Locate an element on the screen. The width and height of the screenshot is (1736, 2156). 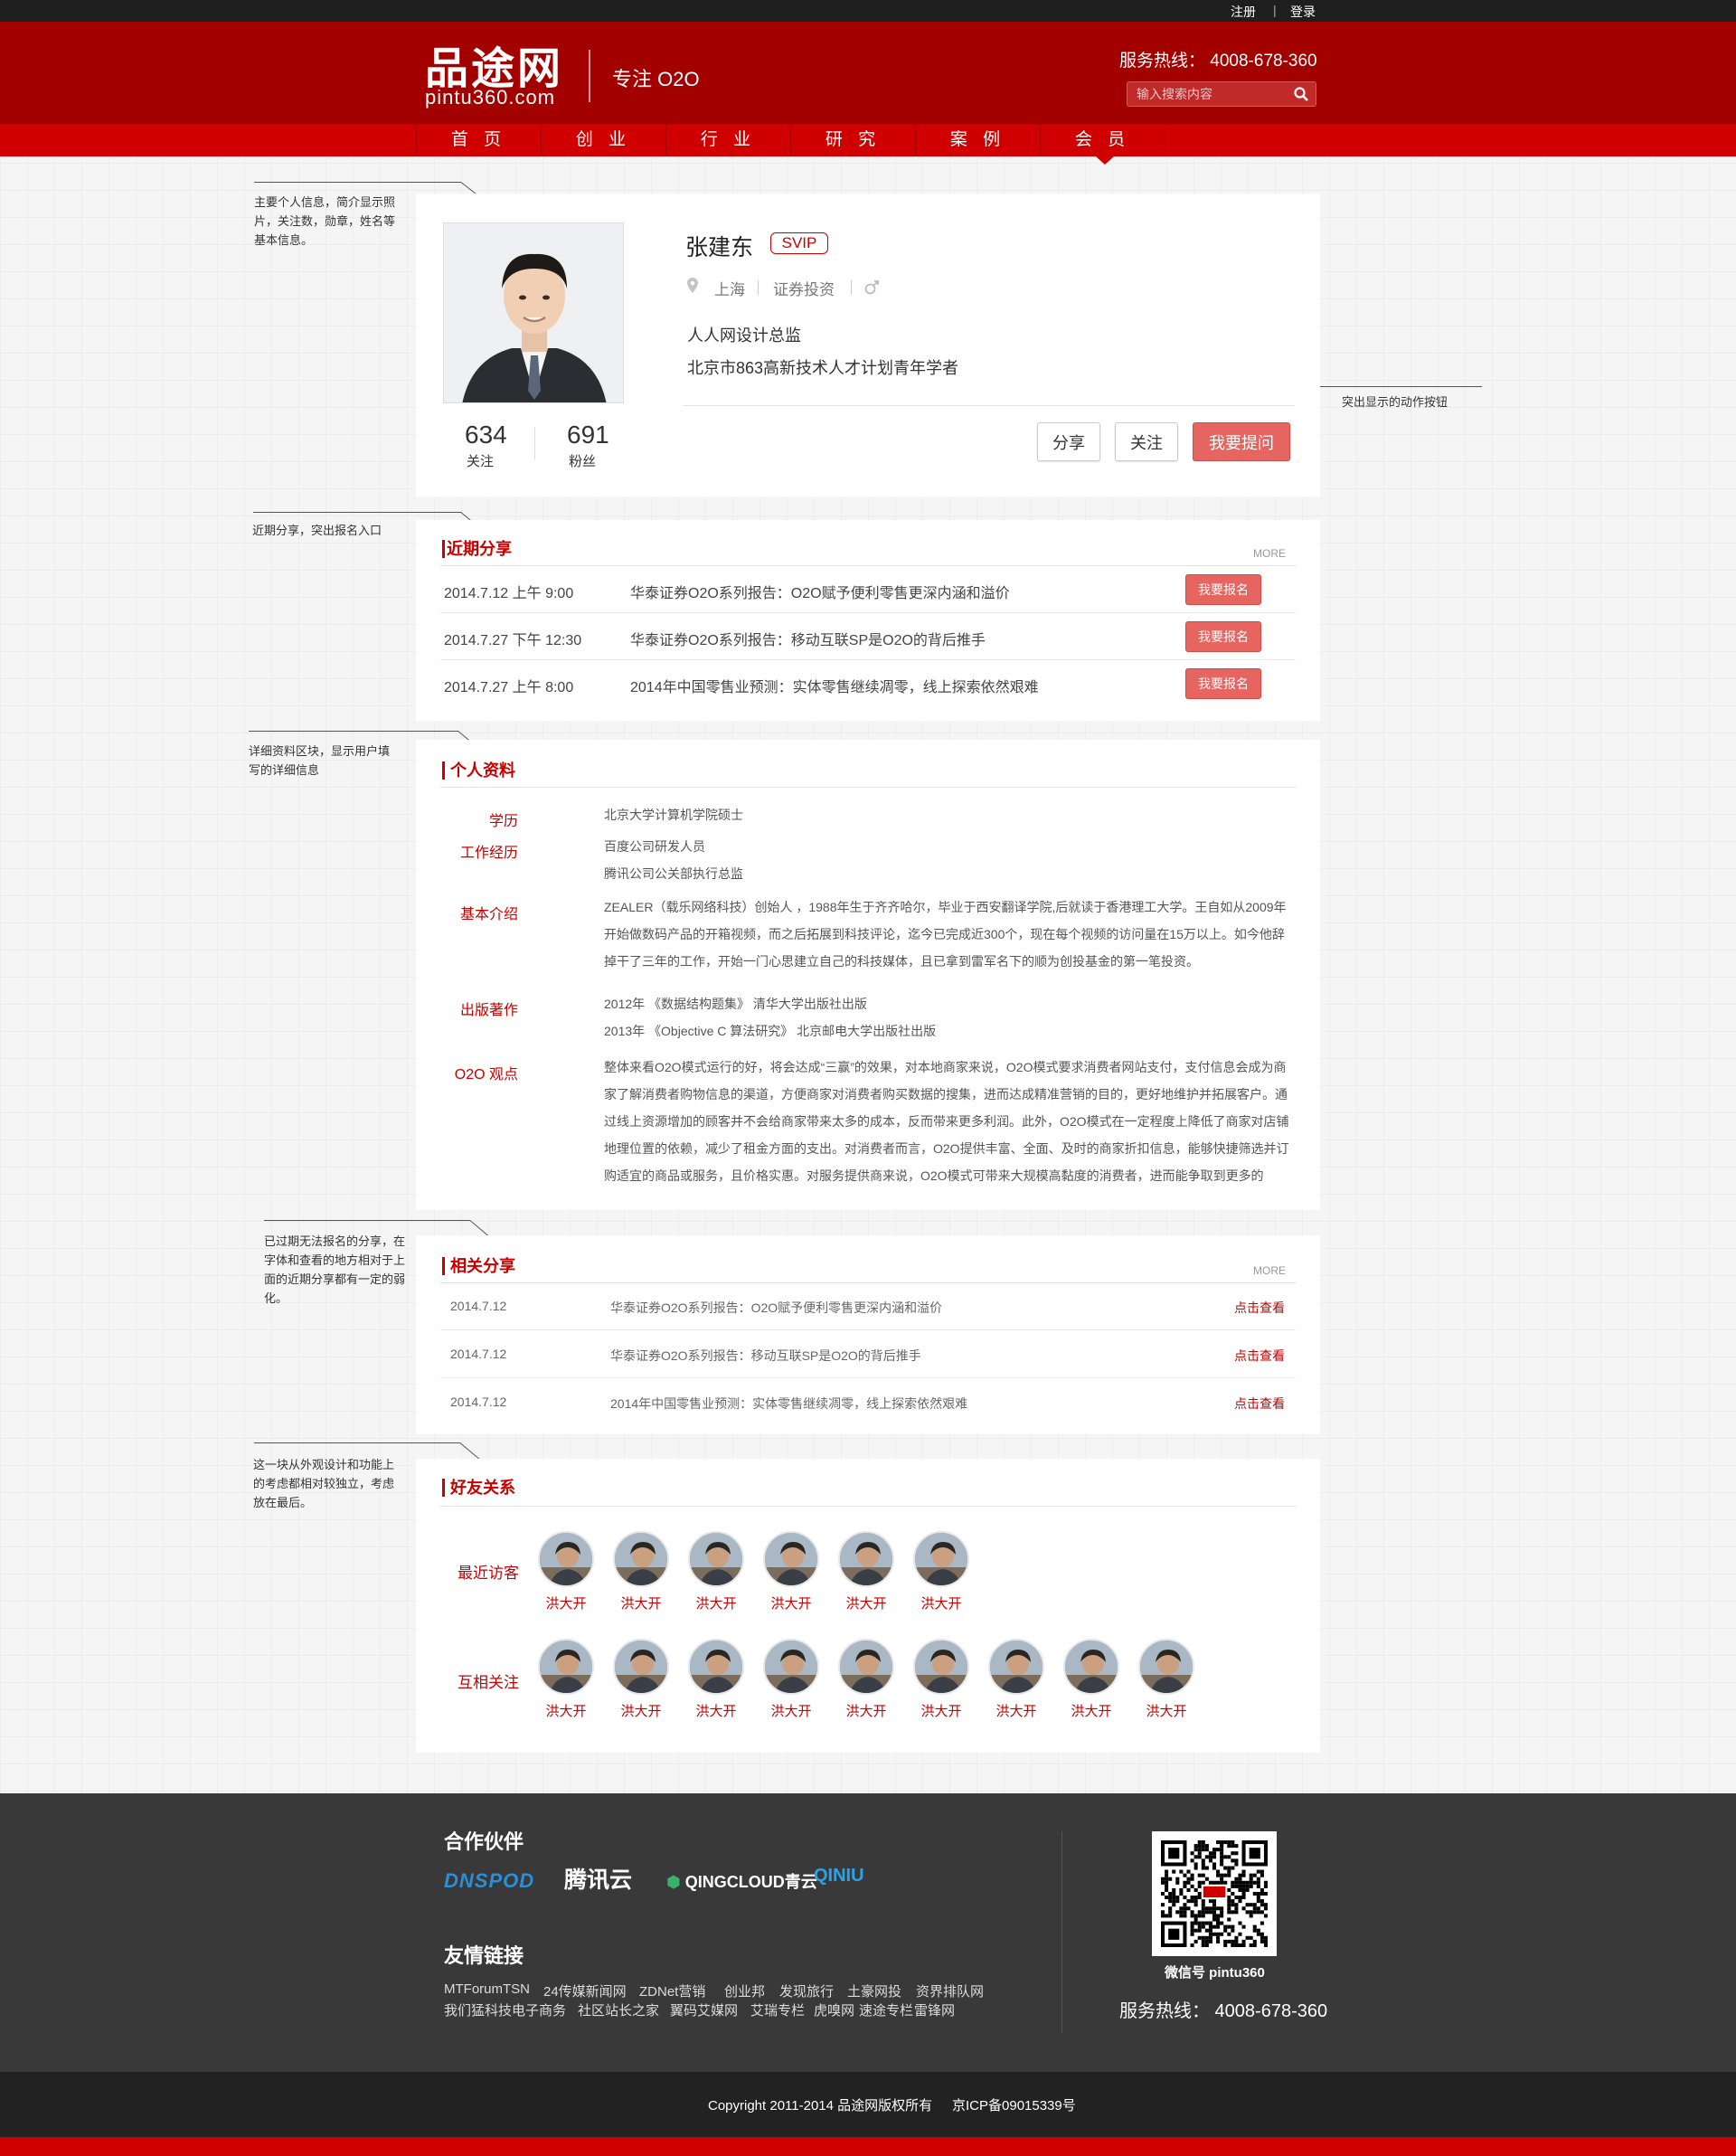
friend-link: ZDNet营销 is located at coordinates (672, 1990).